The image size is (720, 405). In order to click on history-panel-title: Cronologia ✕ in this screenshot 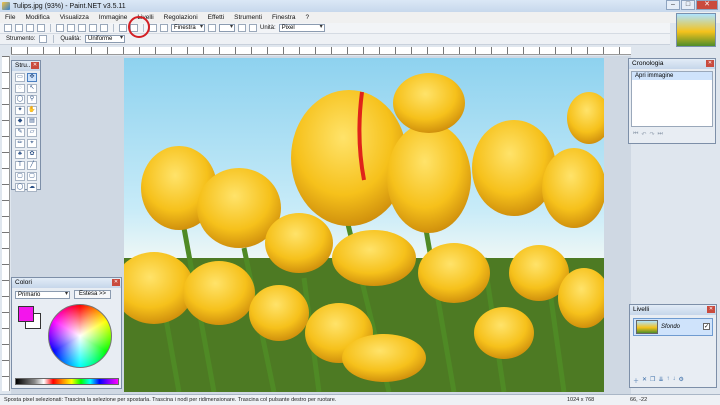, I will do `click(672, 64)`.